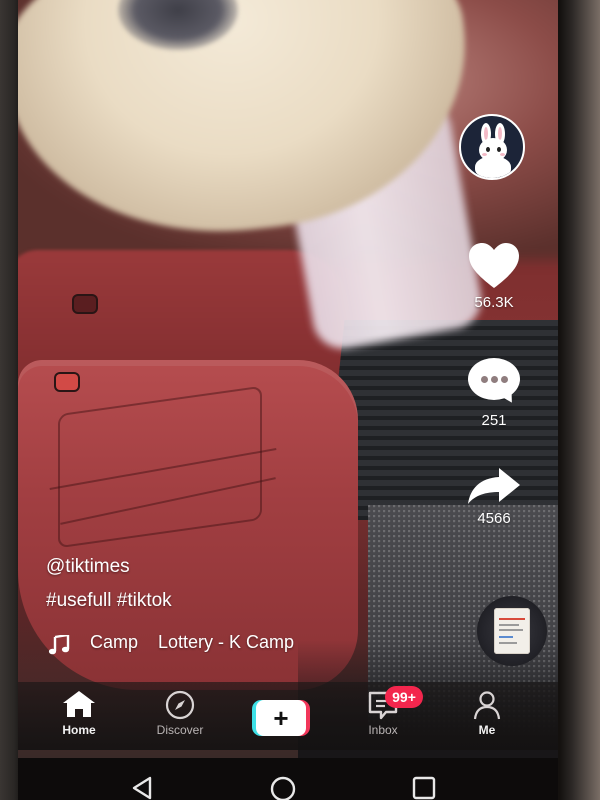  What do you see at coordinates (79, 704) in the screenshot?
I see `home-icon` at bounding box center [79, 704].